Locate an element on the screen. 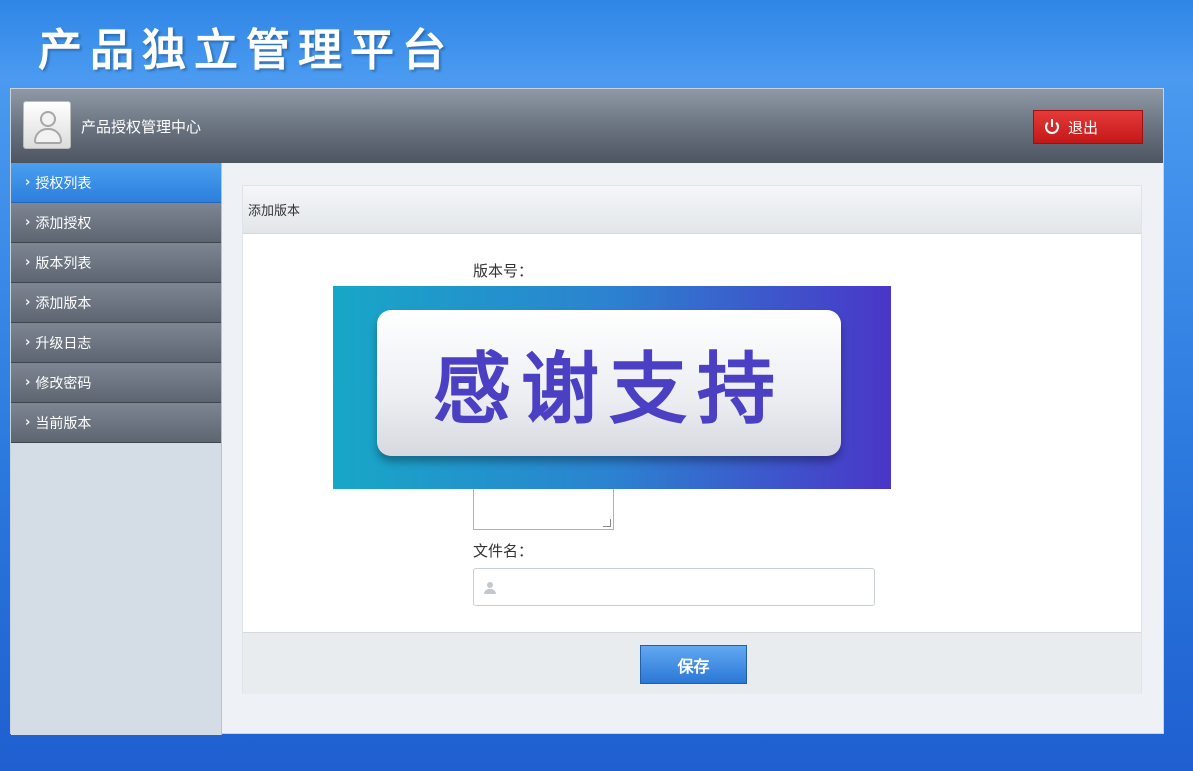 The width and height of the screenshot is (1193, 771). sidebar-item-label: 当前版本 is located at coordinates (63, 423).